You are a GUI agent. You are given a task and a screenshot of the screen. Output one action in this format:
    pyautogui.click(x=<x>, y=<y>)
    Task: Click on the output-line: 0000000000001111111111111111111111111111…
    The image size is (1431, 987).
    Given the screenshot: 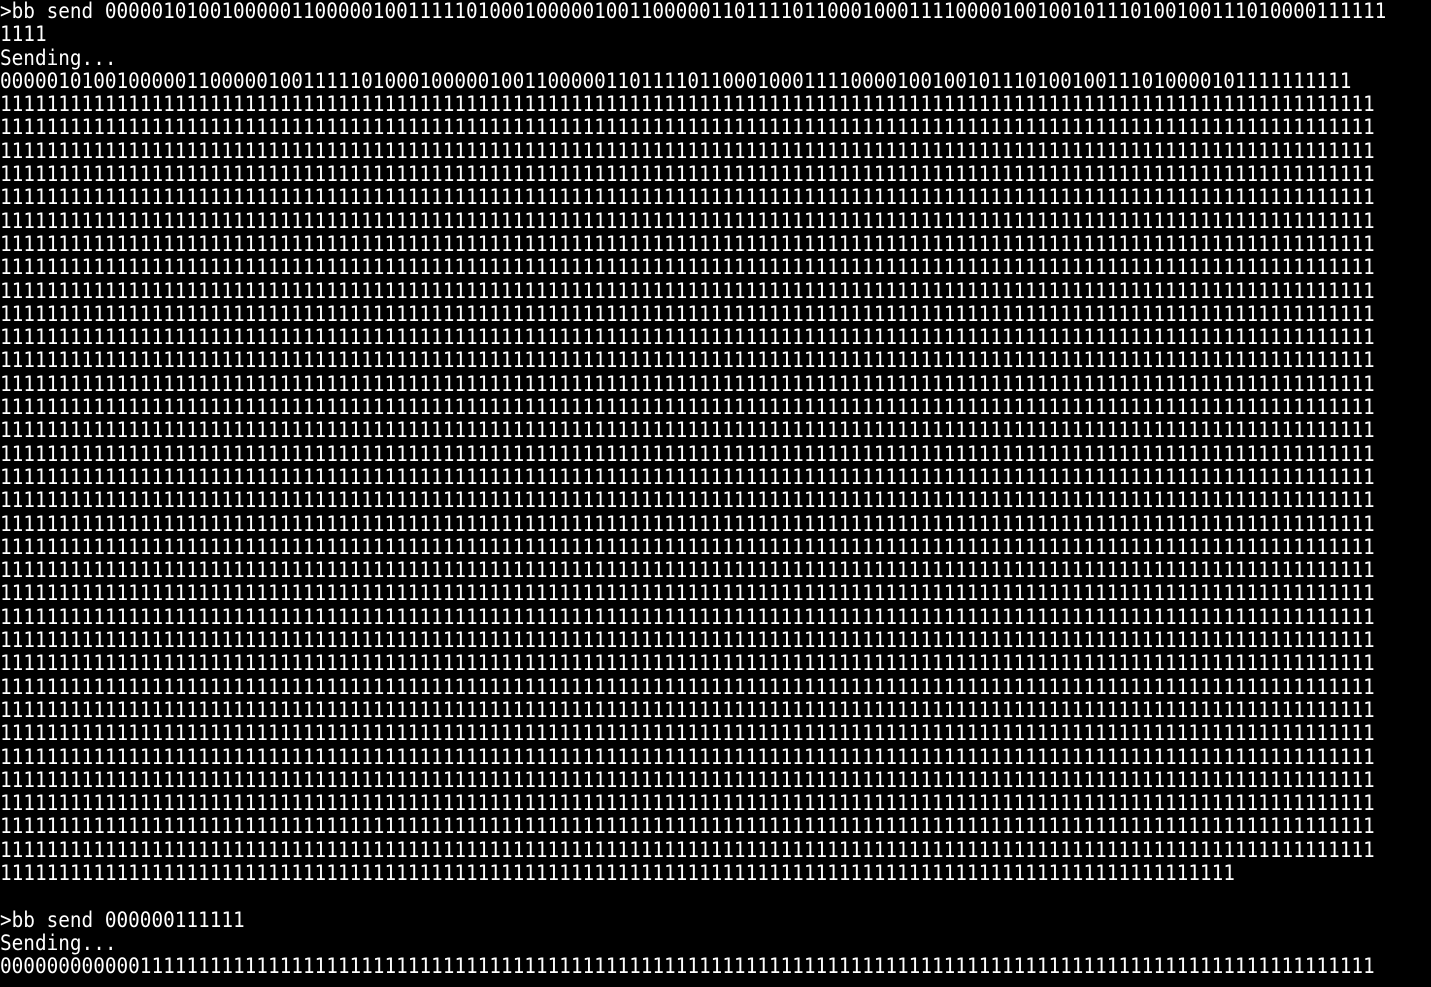 What is the action you would take?
    pyautogui.click(x=687, y=967)
    